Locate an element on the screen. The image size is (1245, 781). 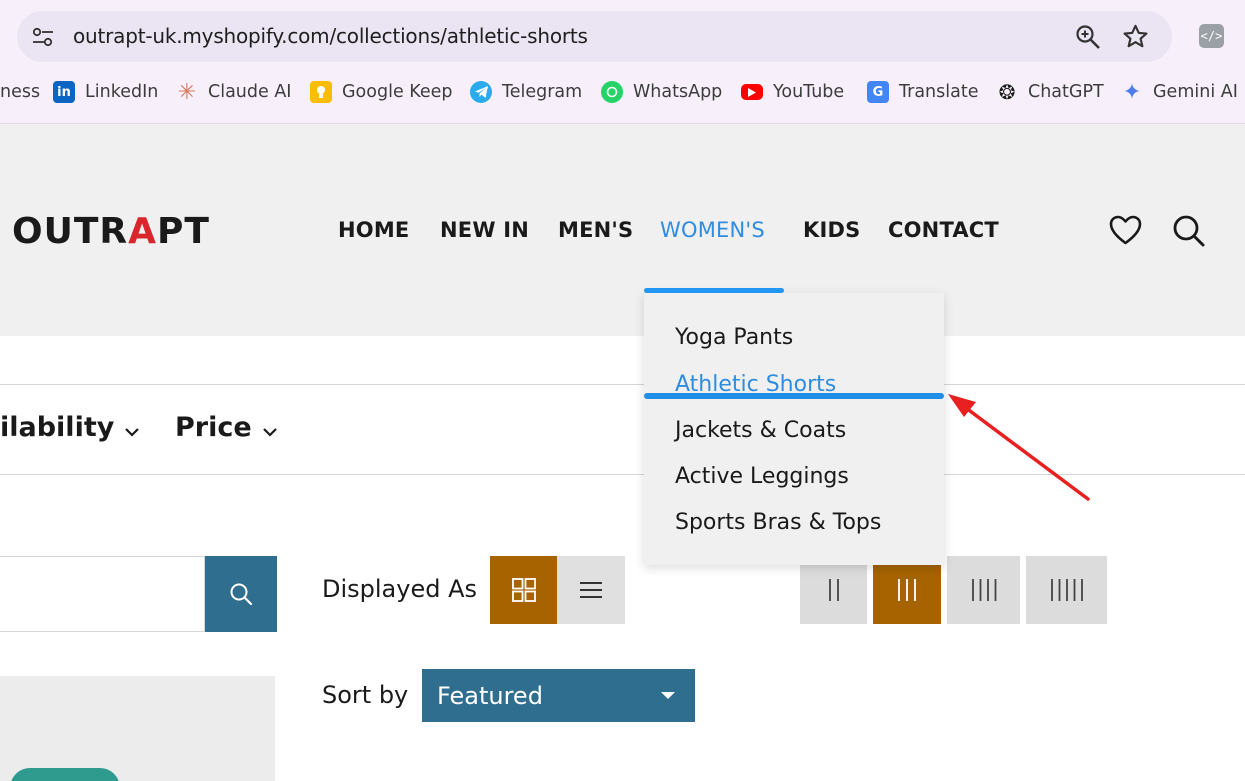
grid-view-button is located at coordinates (523, 590).